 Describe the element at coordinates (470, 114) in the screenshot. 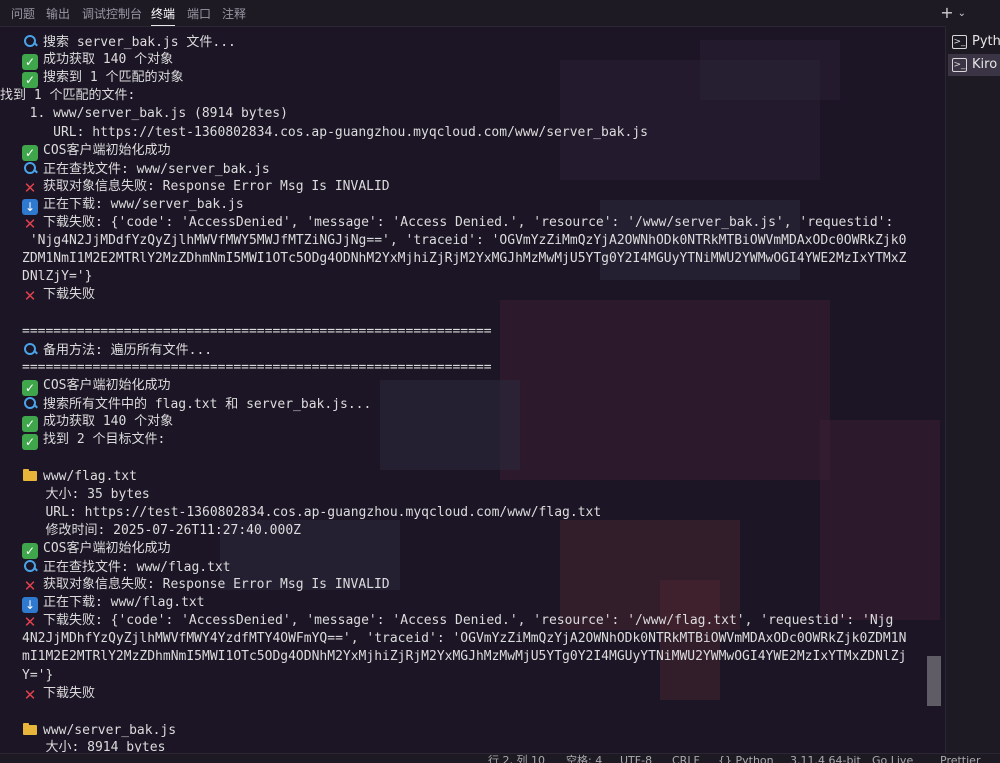

I see `terminal-line: 1. www/server_bak.js (8914 bytes)` at that location.